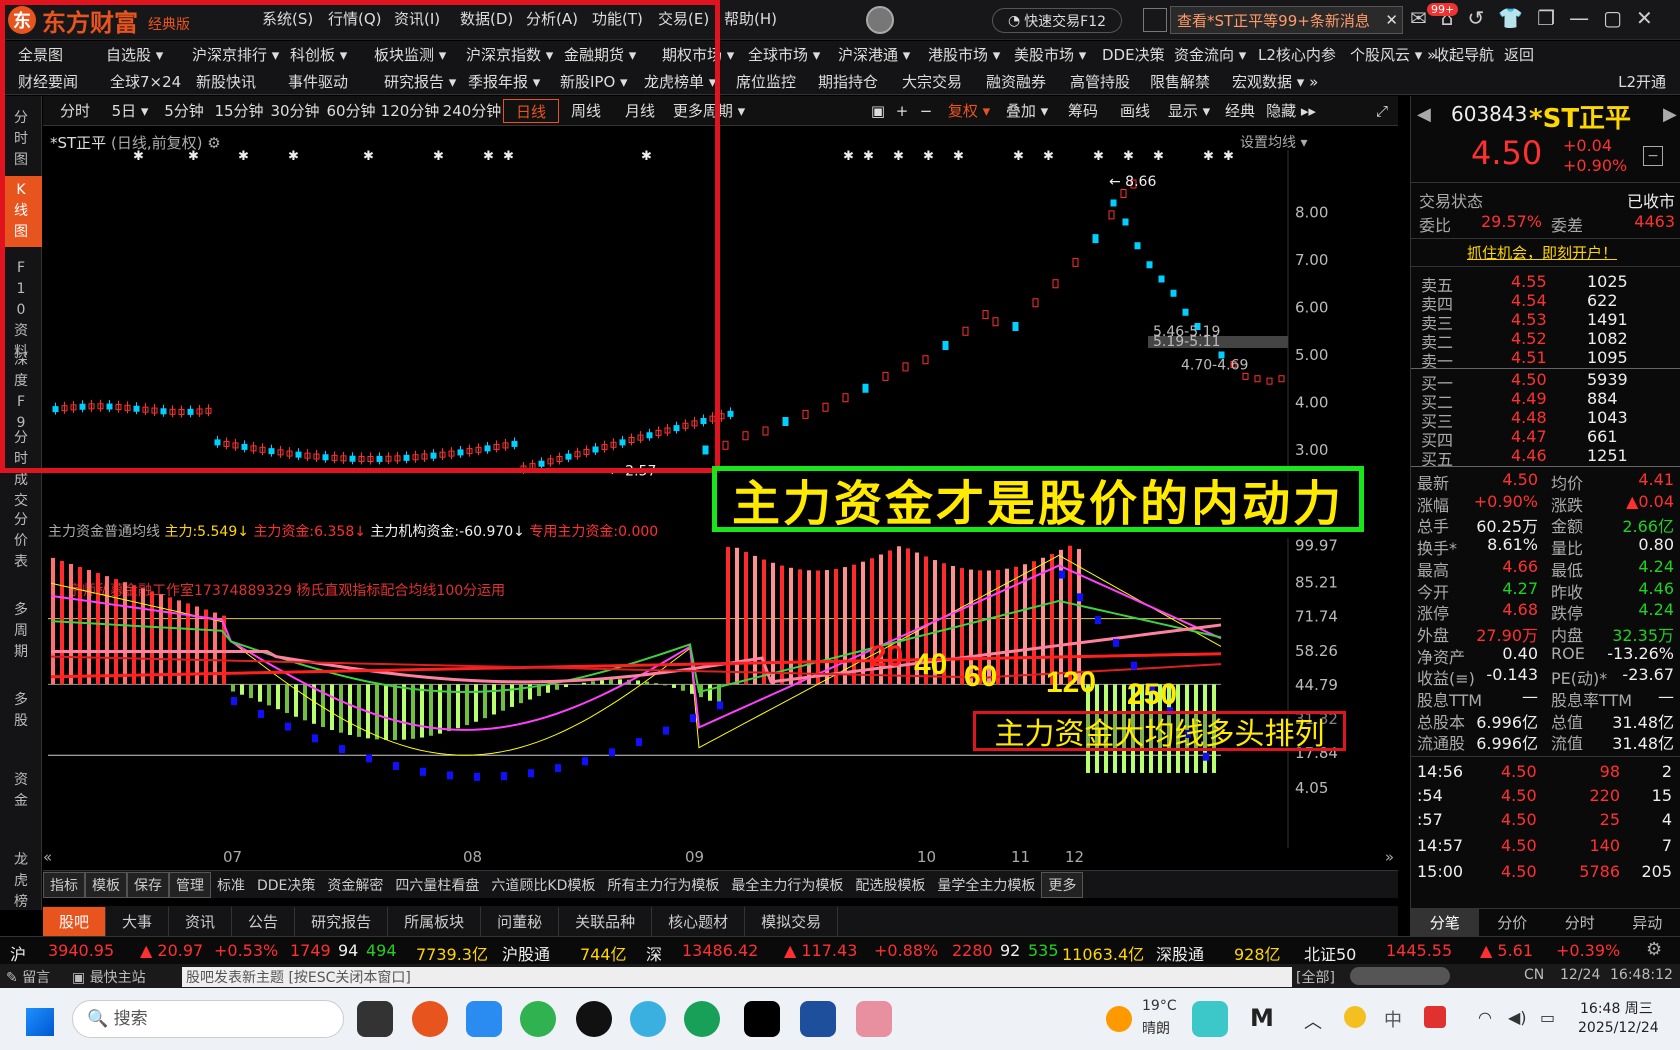 Image resolution: width=1680 pixels, height=1050 pixels. What do you see at coordinates (648, 1019) in the screenshot?
I see `gm-app-icon` at bounding box center [648, 1019].